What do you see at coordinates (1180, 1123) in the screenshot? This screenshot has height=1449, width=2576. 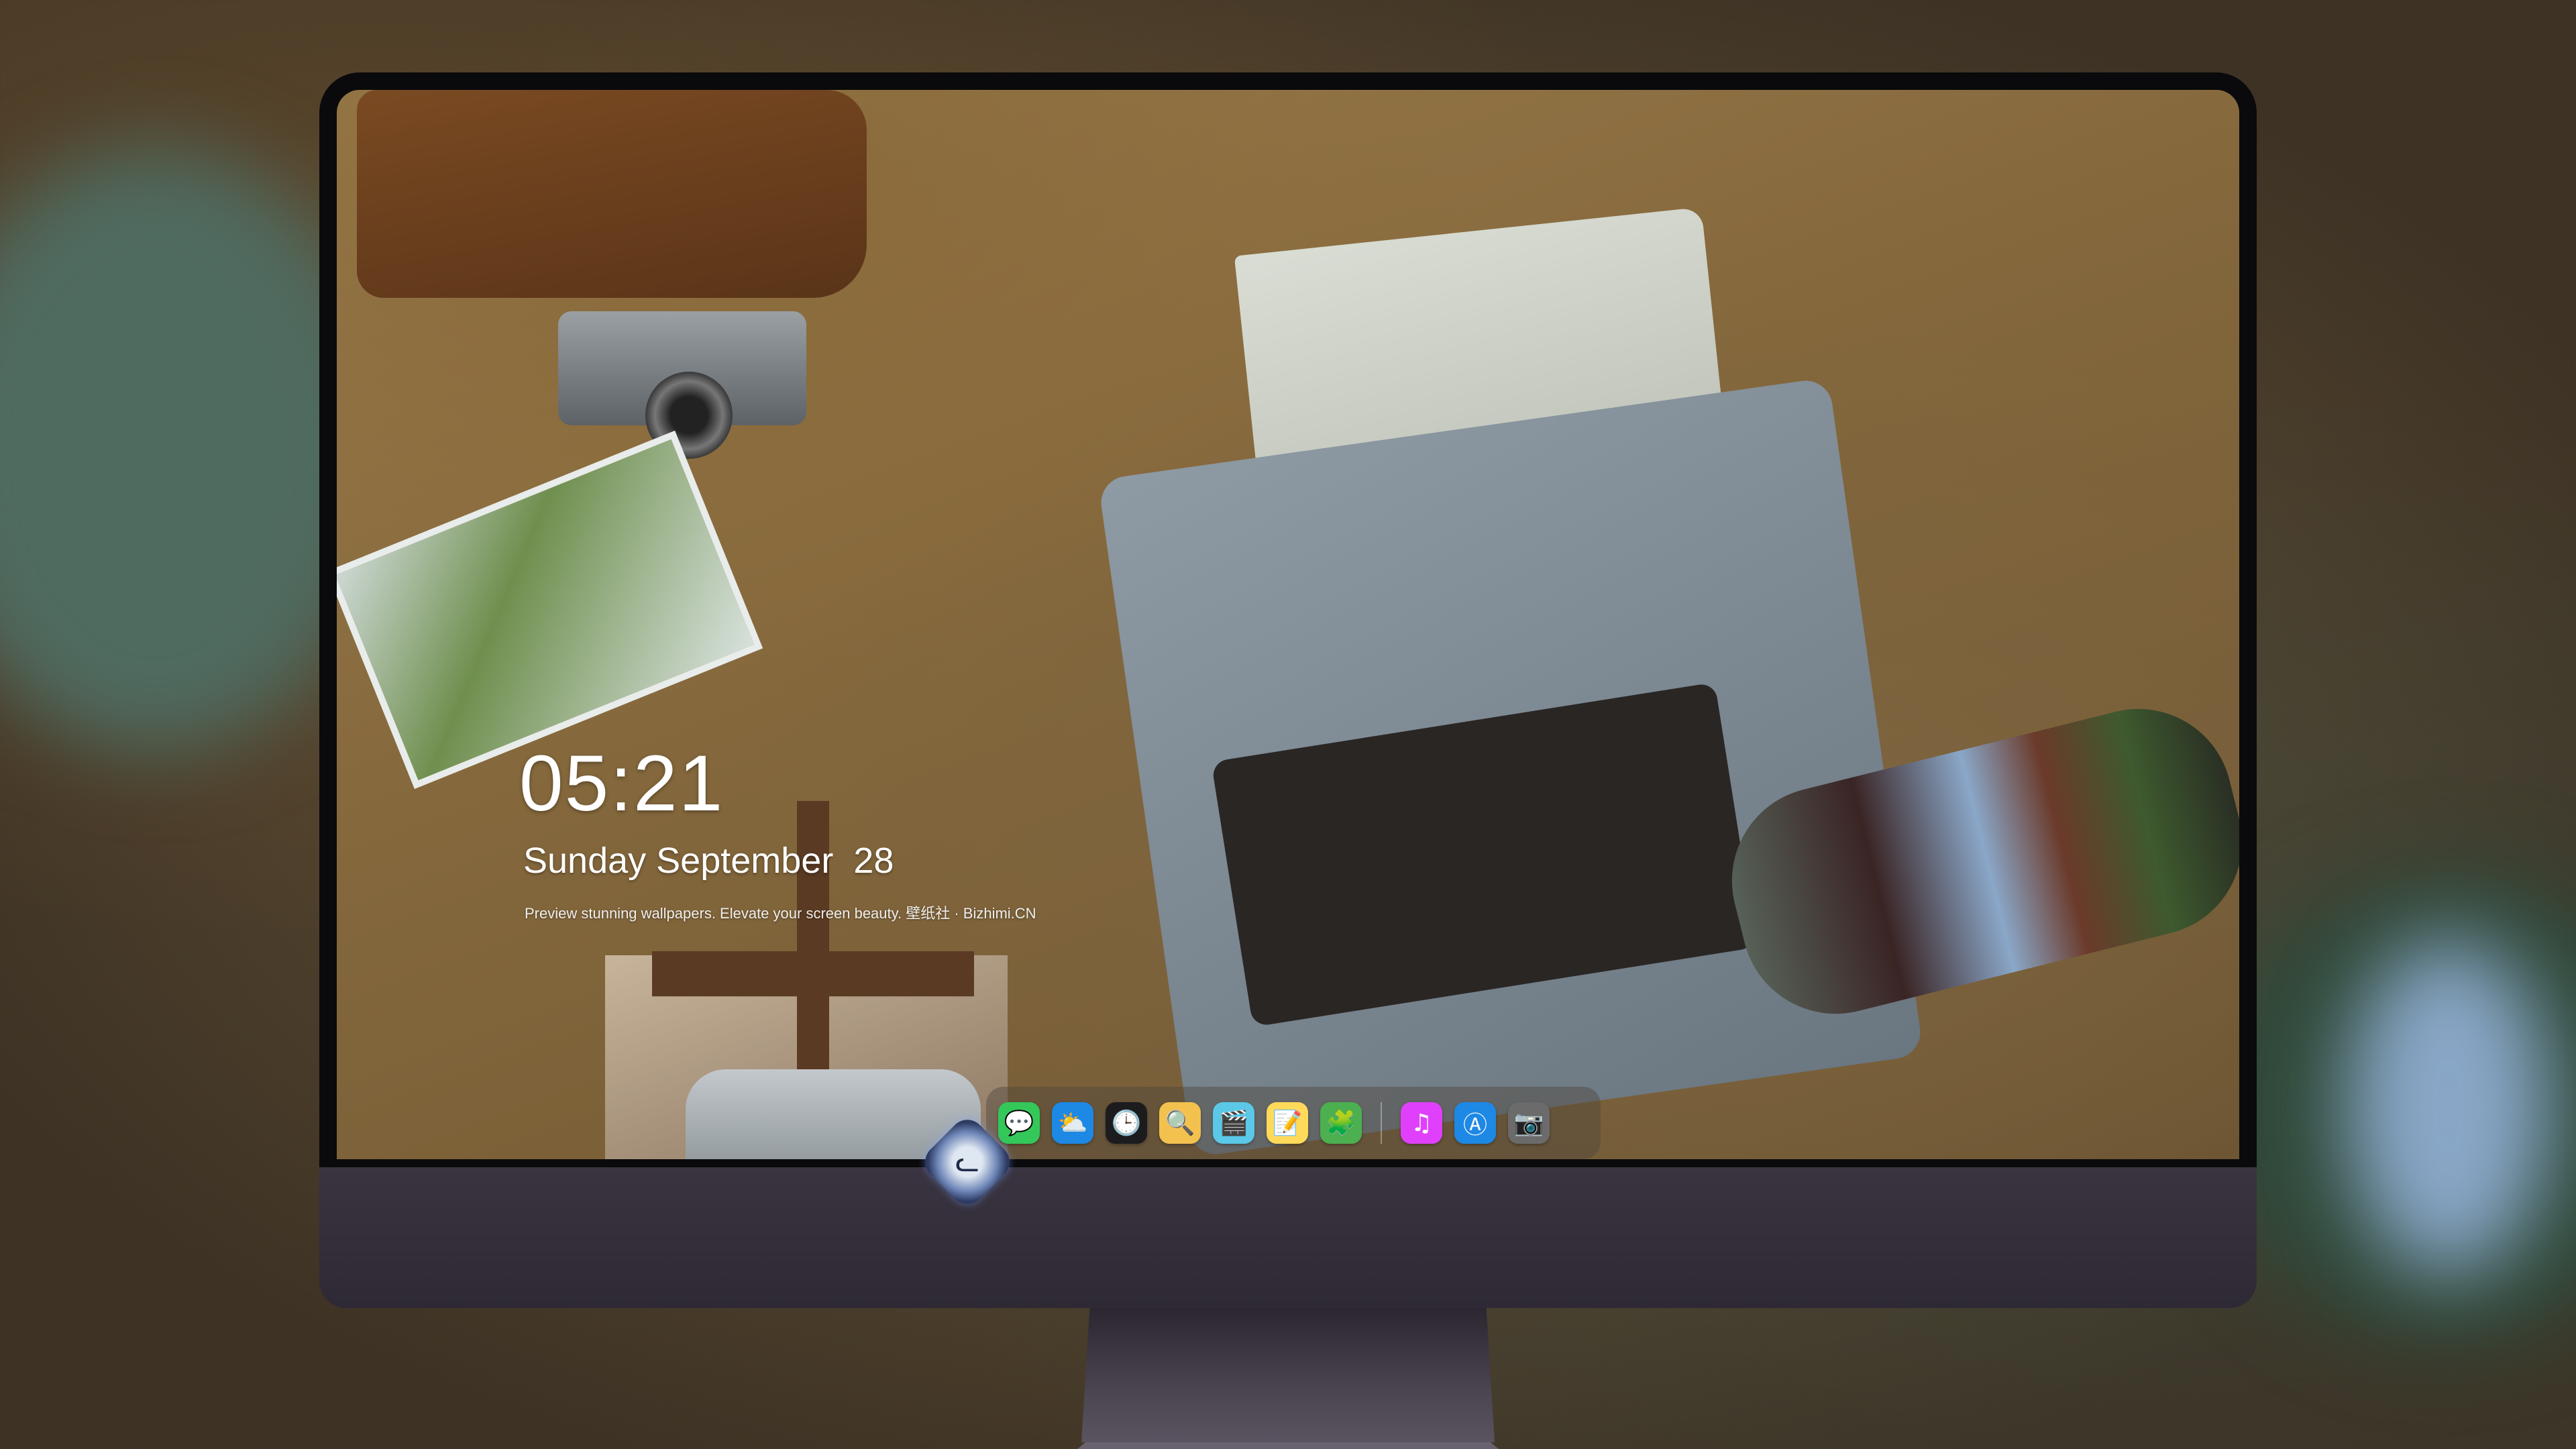 I see `preview-icon: 🔍` at bounding box center [1180, 1123].